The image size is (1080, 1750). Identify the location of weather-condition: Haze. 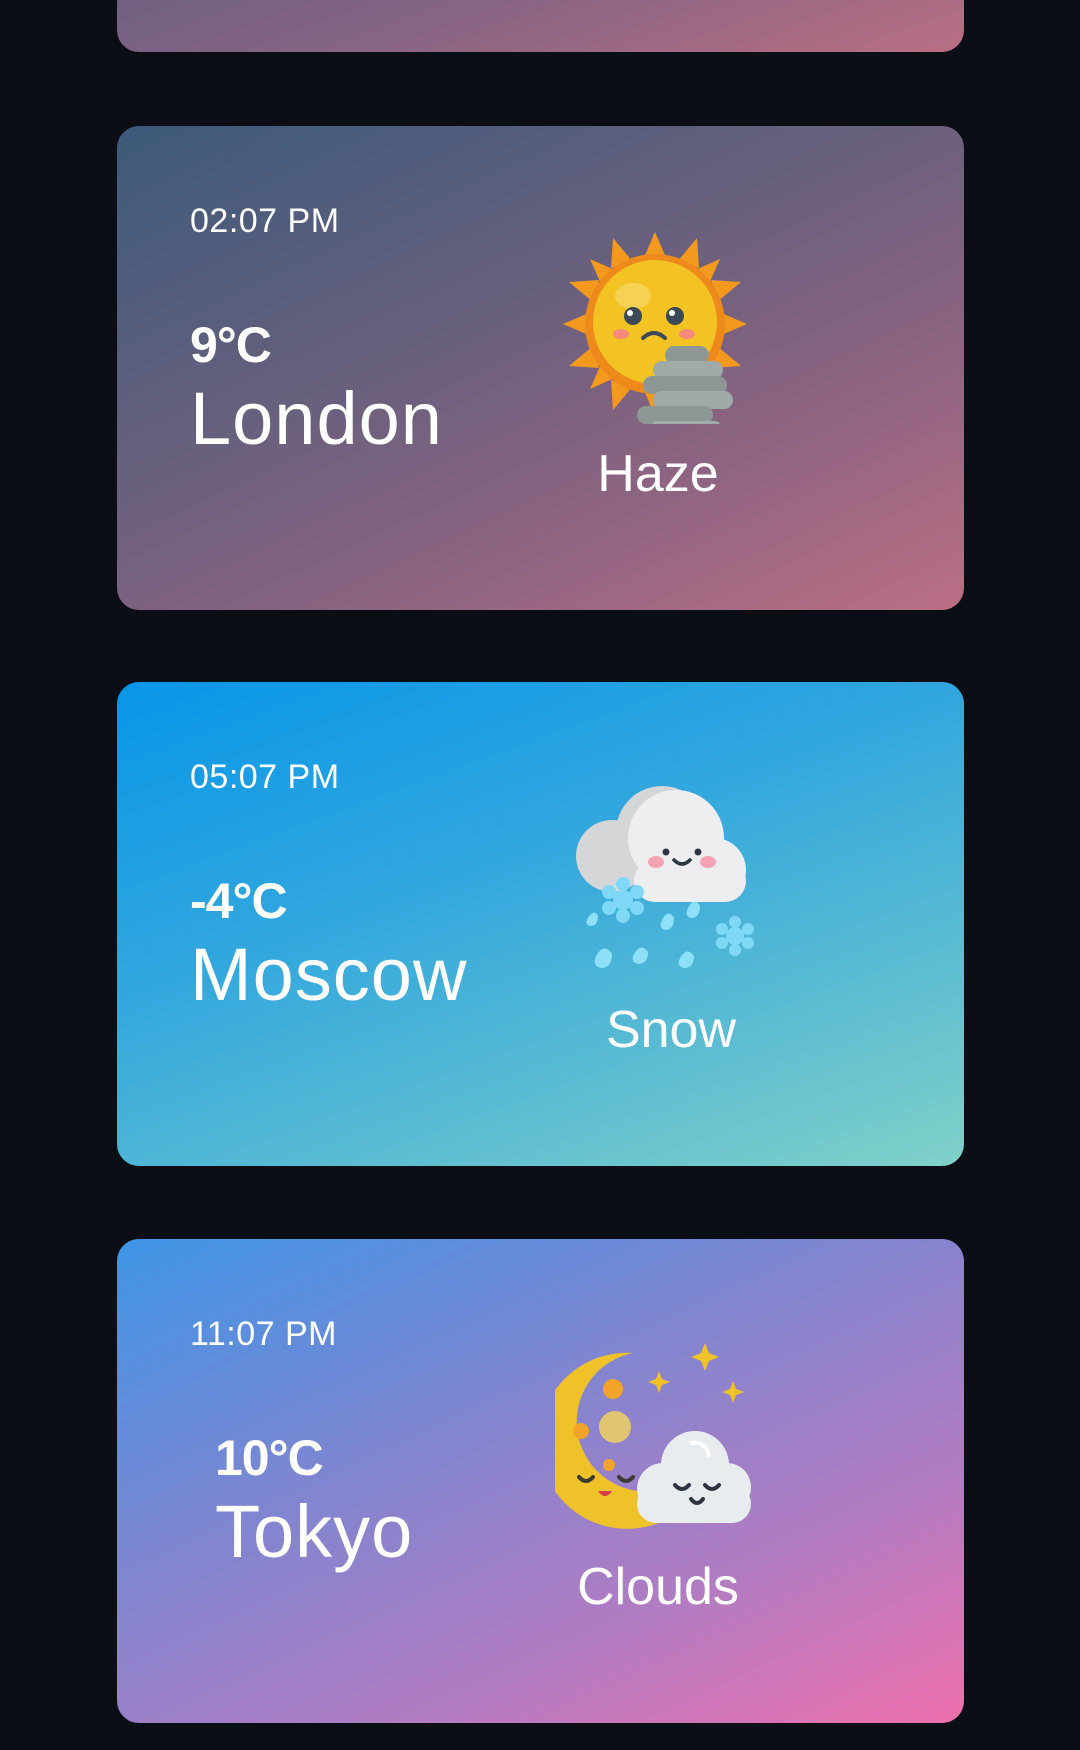
(658, 474).